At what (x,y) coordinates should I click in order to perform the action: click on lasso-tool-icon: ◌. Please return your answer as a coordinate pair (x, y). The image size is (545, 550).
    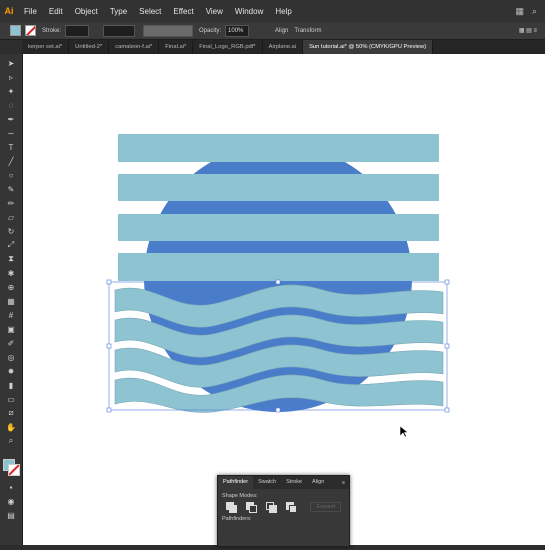
    Looking at the image, I should click on (11, 105).